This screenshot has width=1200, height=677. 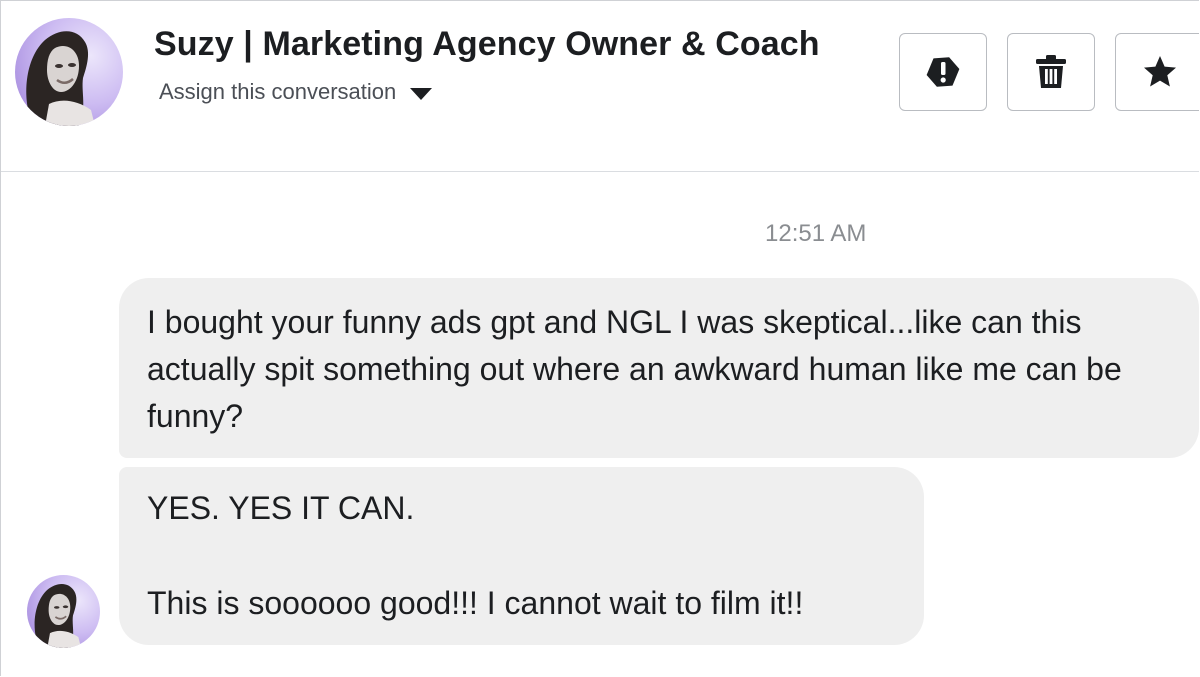 What do you see at coordinates (421, 93) in the screenshot?
I see `chevron-down-icon` at bounding box center [421, 93].